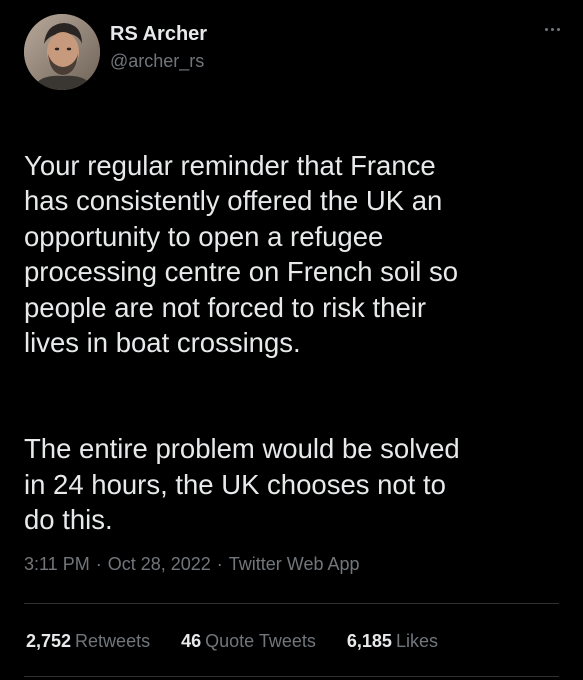 This screenshot has width=583, height=680. Describe the element at coordinates (294, 564) in the screenshot. I see `tweet-source: Twitter Web App` at that location.